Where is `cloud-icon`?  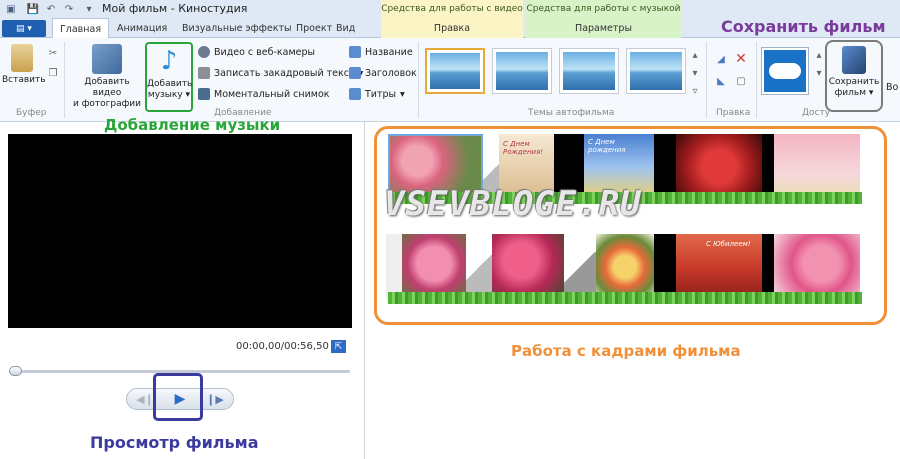 cloud-icon is located at coordinates (785, 71).